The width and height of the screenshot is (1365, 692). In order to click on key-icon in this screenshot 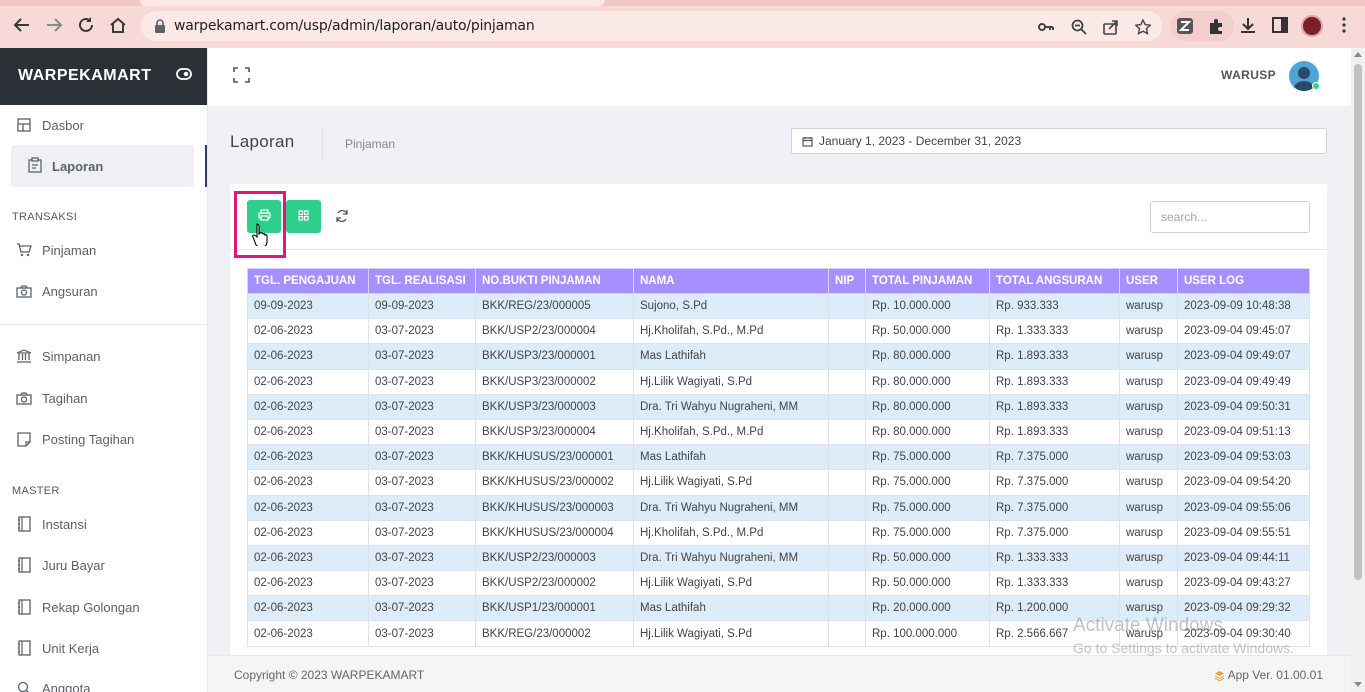, I will do `click(1046, 27)`.